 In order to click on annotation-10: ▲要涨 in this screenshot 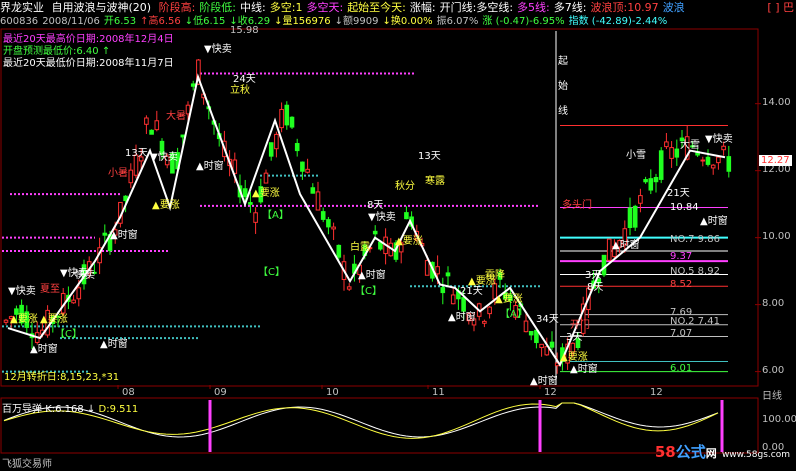, I will do `click(266, 193)`.